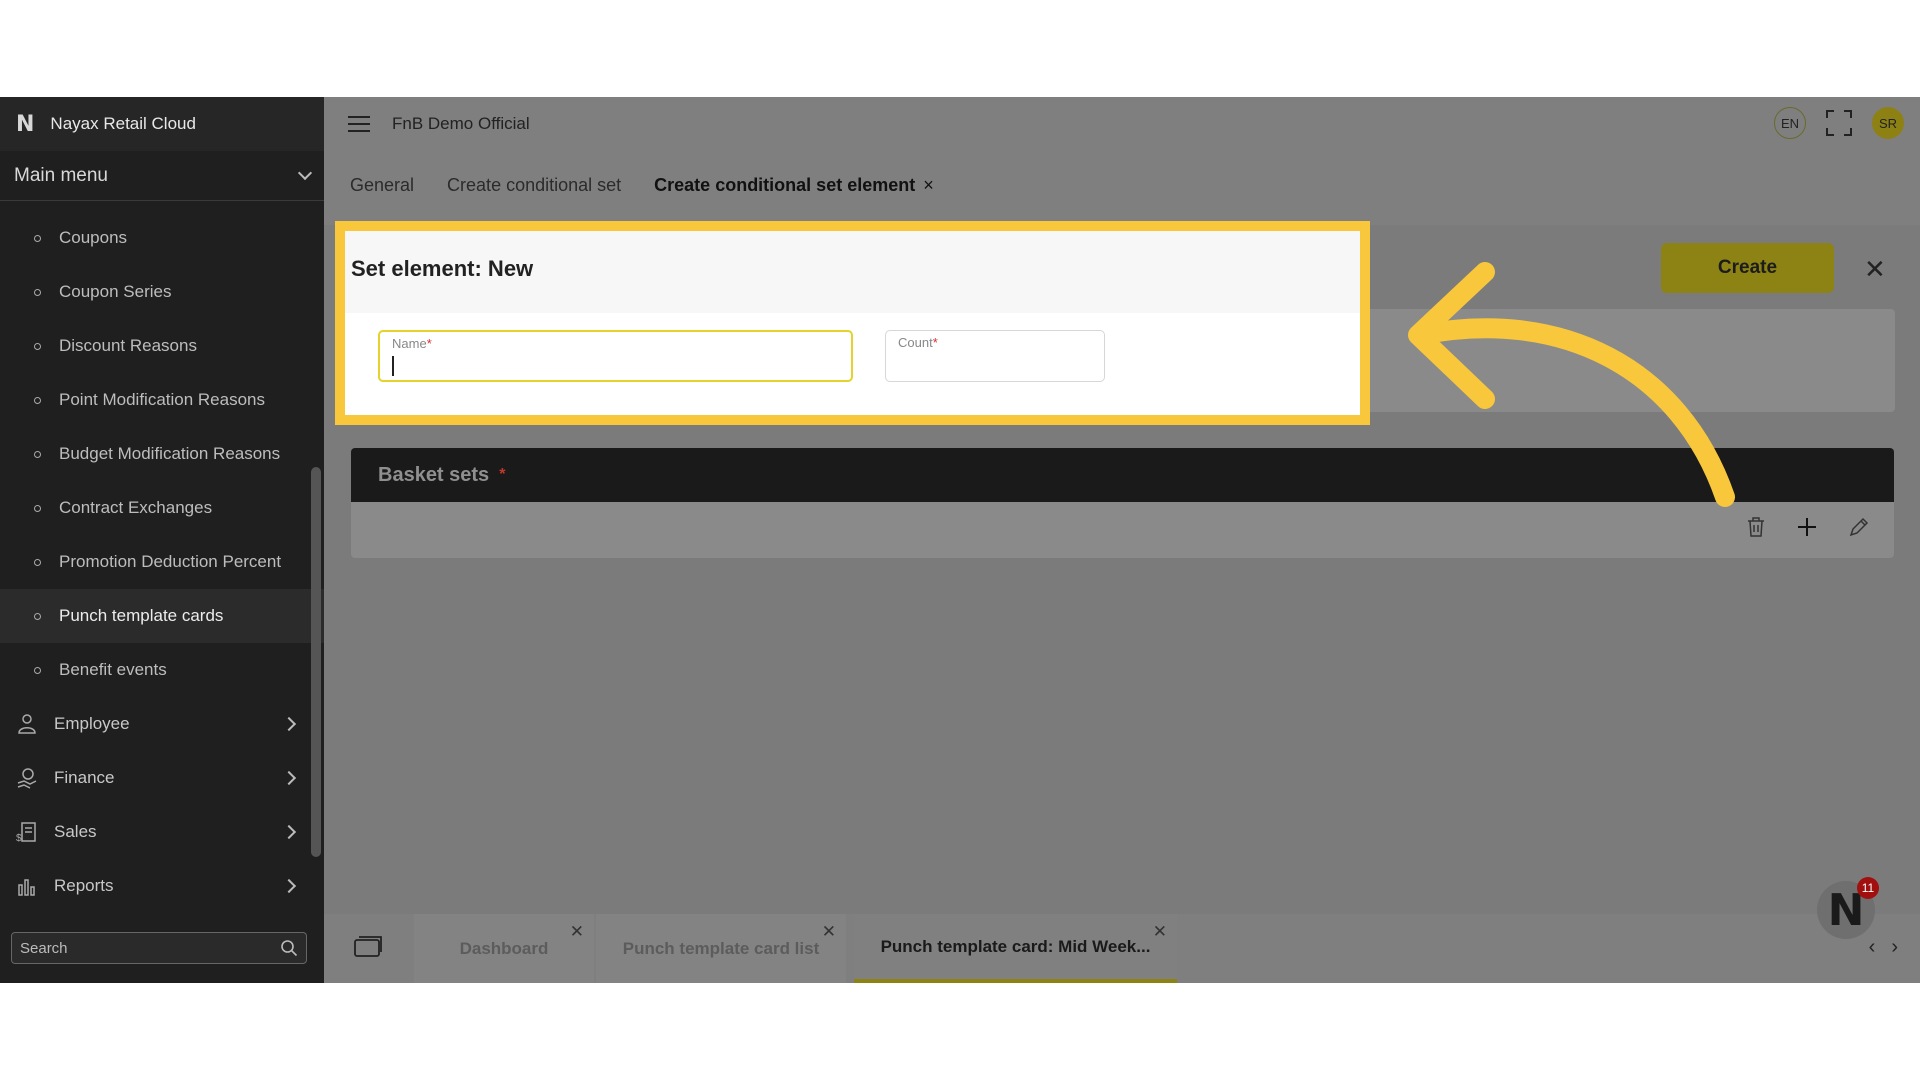 The width and height of the screenshot is (1920, 1080). Describe the element at coordinates (995, 356) in the screenshot. I see `count-field: Count*` at that location.